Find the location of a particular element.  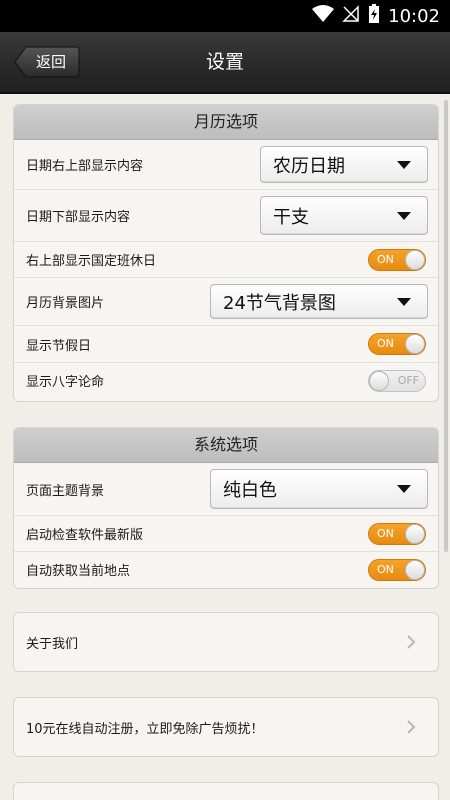

next-item-partial is located at coordinates (226, 791).